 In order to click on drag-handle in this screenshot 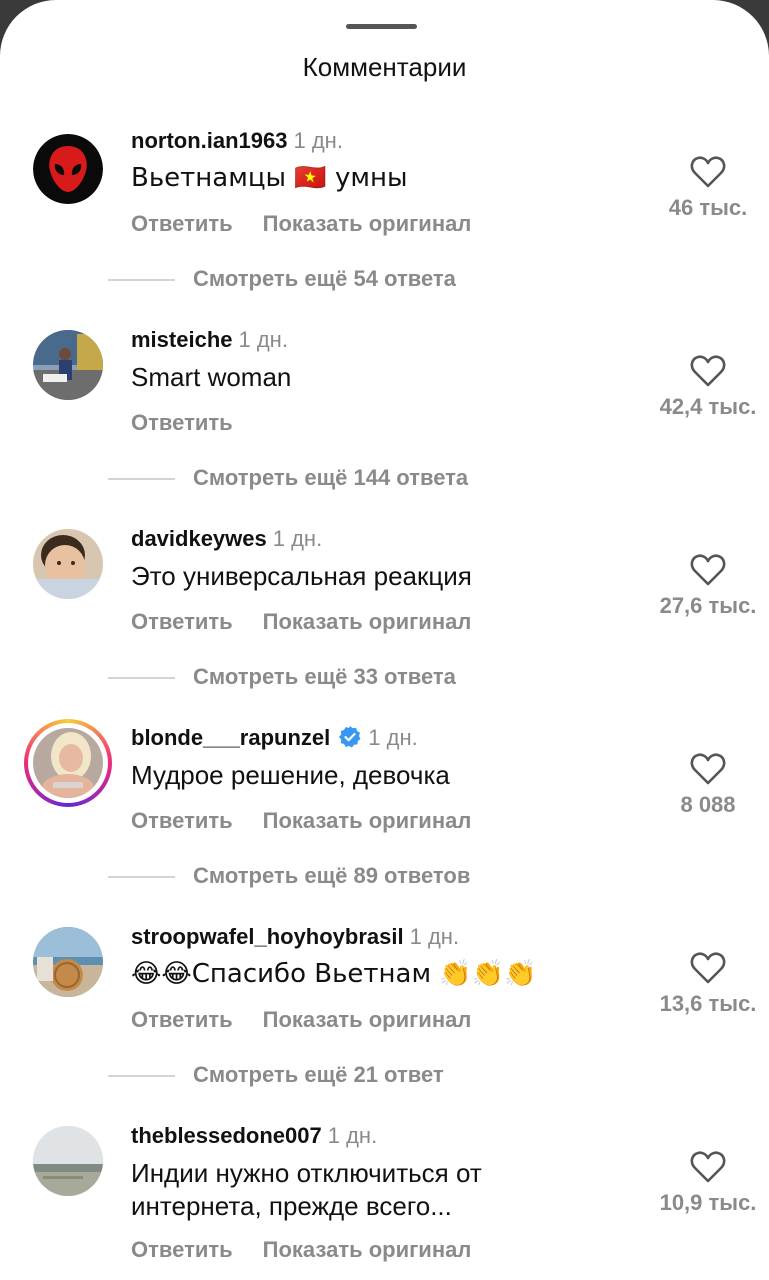, I will do `click(381, 26)`.